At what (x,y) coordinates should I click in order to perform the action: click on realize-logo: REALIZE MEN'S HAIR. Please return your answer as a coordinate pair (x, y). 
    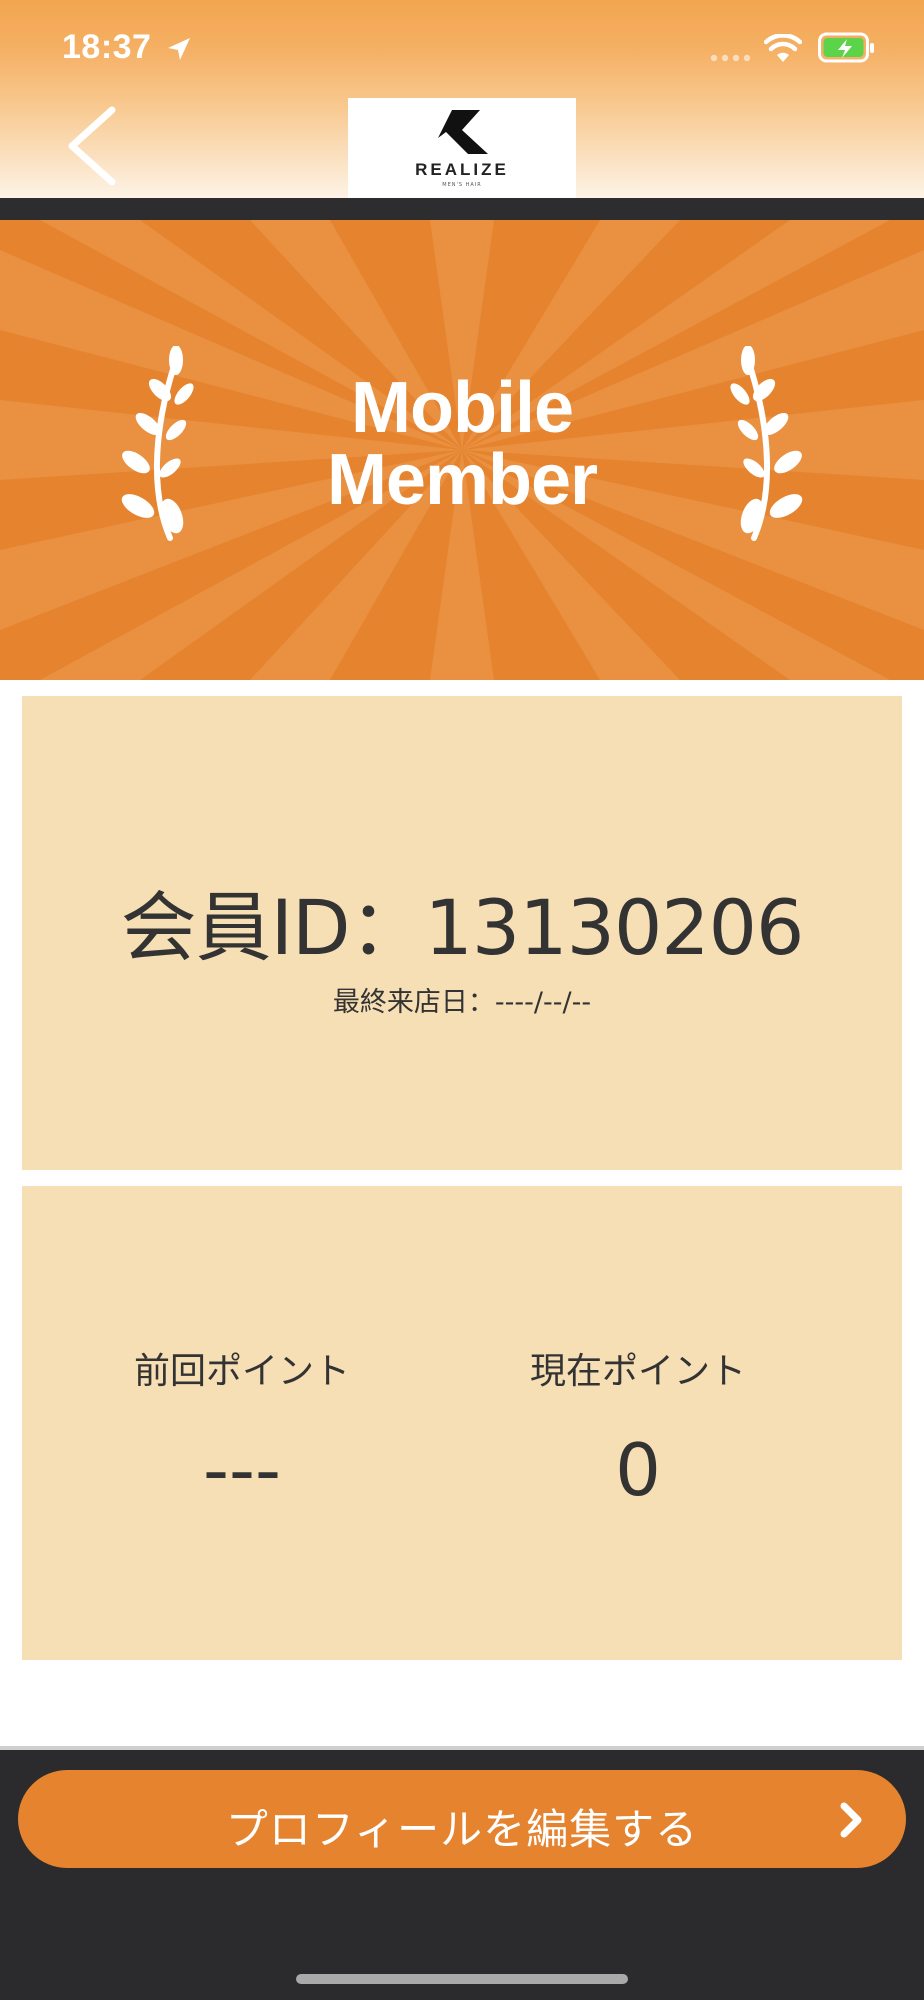
    Looking at the image, I should click on (462, 148).